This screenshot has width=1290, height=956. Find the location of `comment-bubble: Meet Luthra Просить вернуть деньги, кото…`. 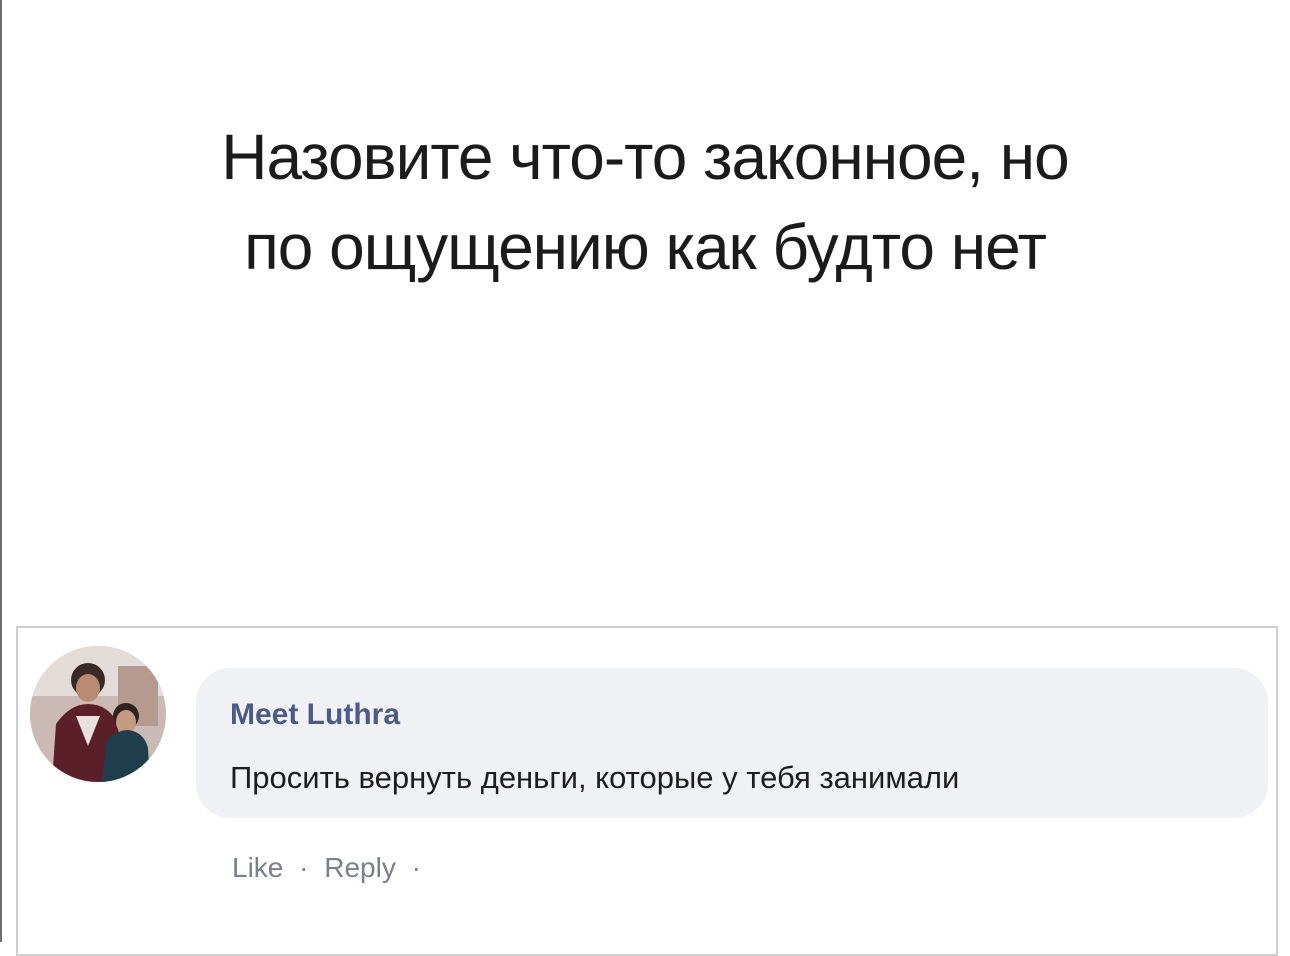

comment-bubble: Meet Luthra Просить вернуть деньги, кото… is located at coordinates (732, 743).